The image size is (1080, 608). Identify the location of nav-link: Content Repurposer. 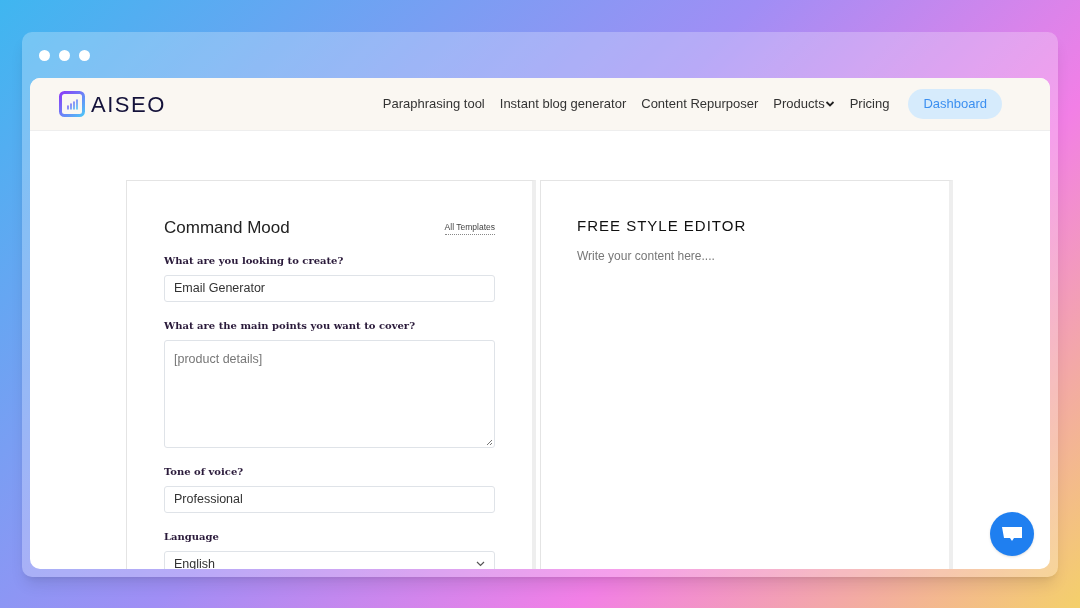
(700, 104).